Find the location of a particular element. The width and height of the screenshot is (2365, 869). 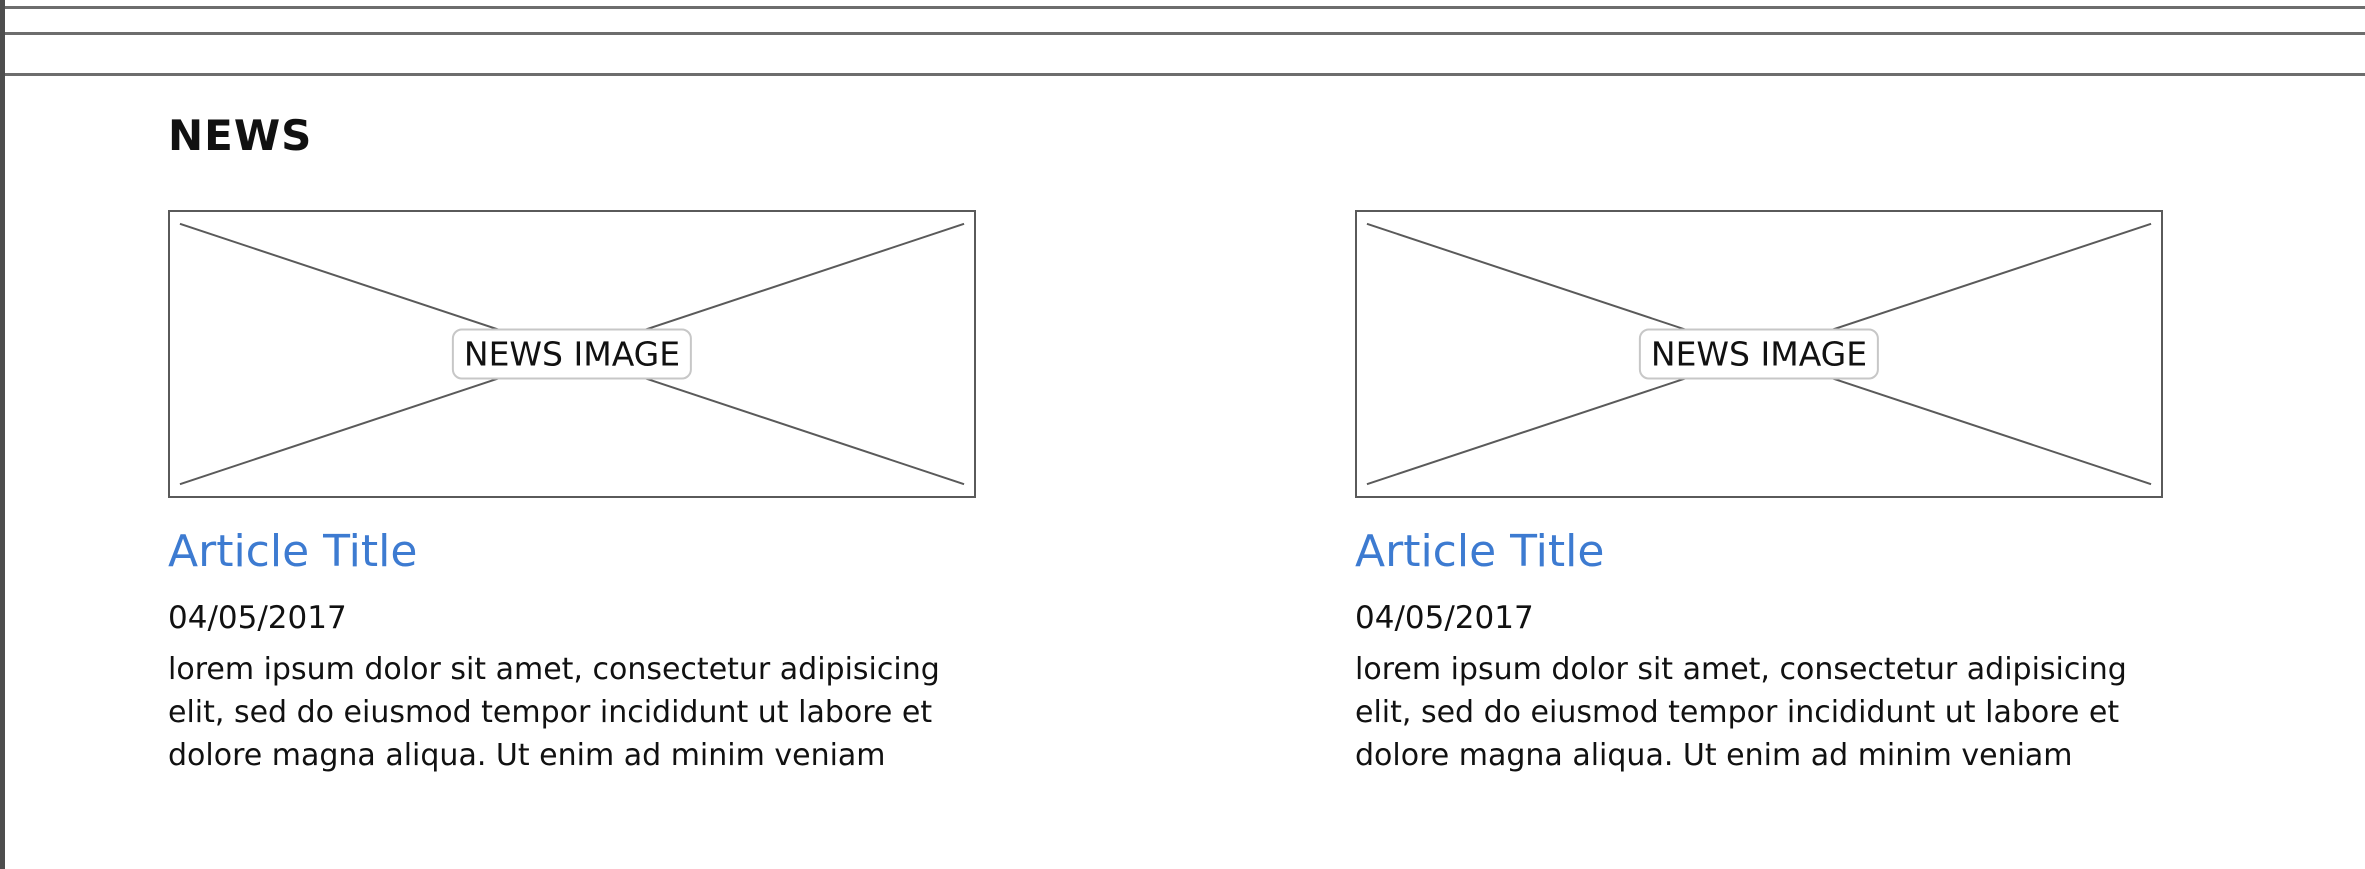

top-bar is located at coordinates (1185, 4).